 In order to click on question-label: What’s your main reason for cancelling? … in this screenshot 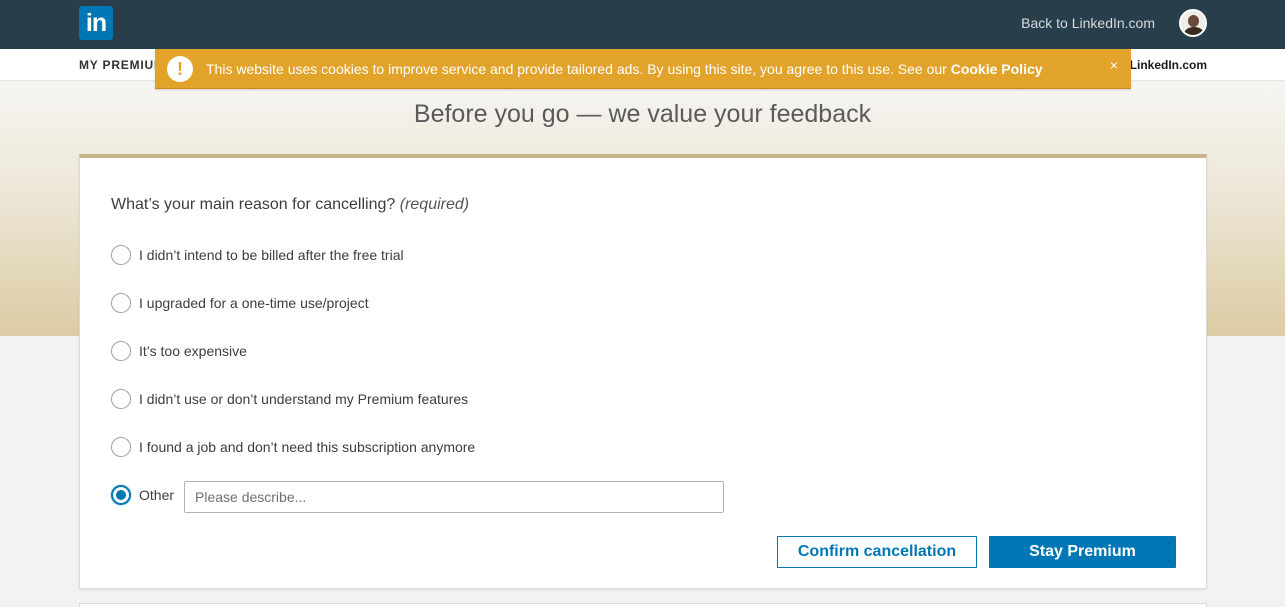, I will do `click(290, 205)`.